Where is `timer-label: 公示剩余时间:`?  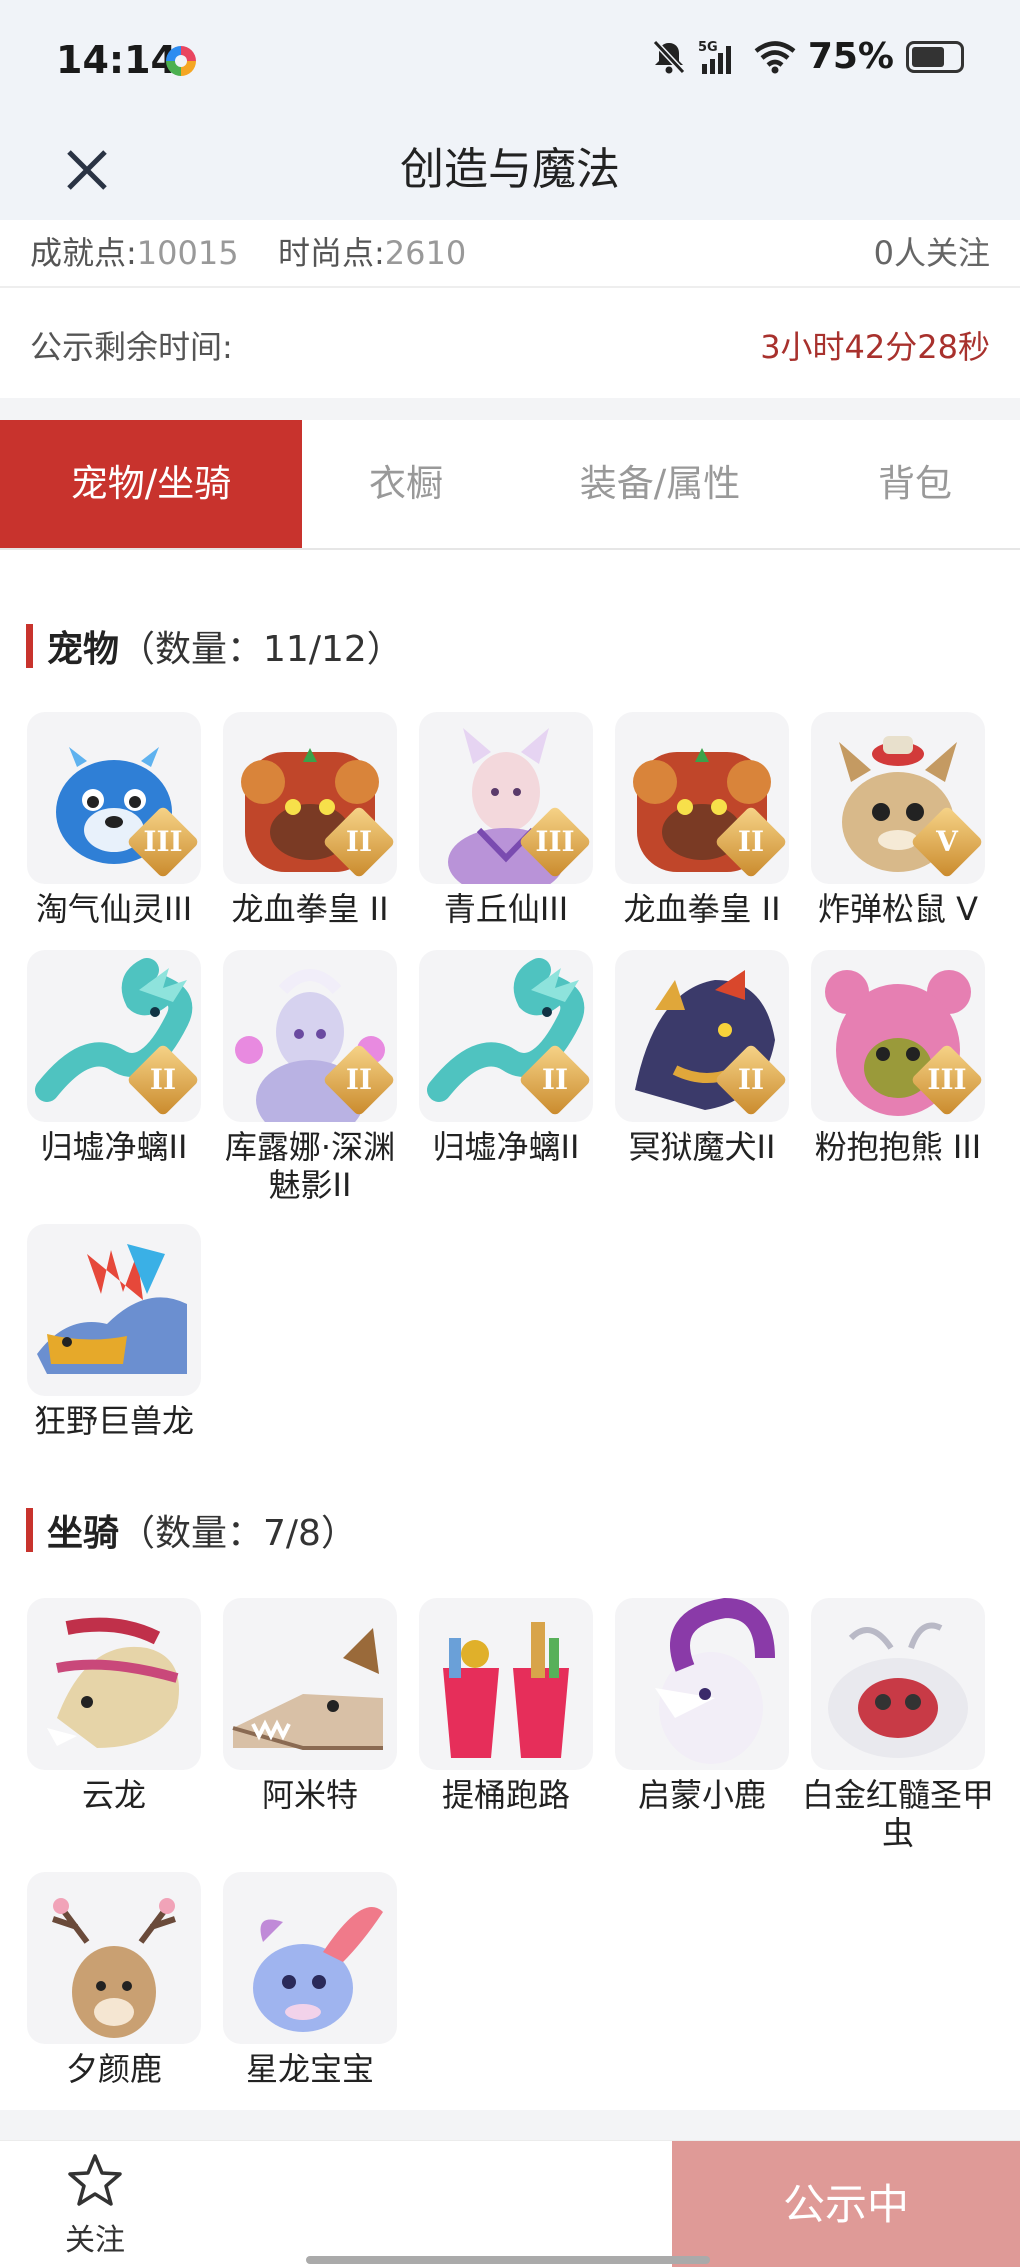
timer-label: 公示剩余时间: is located at coordinates (131, 347).